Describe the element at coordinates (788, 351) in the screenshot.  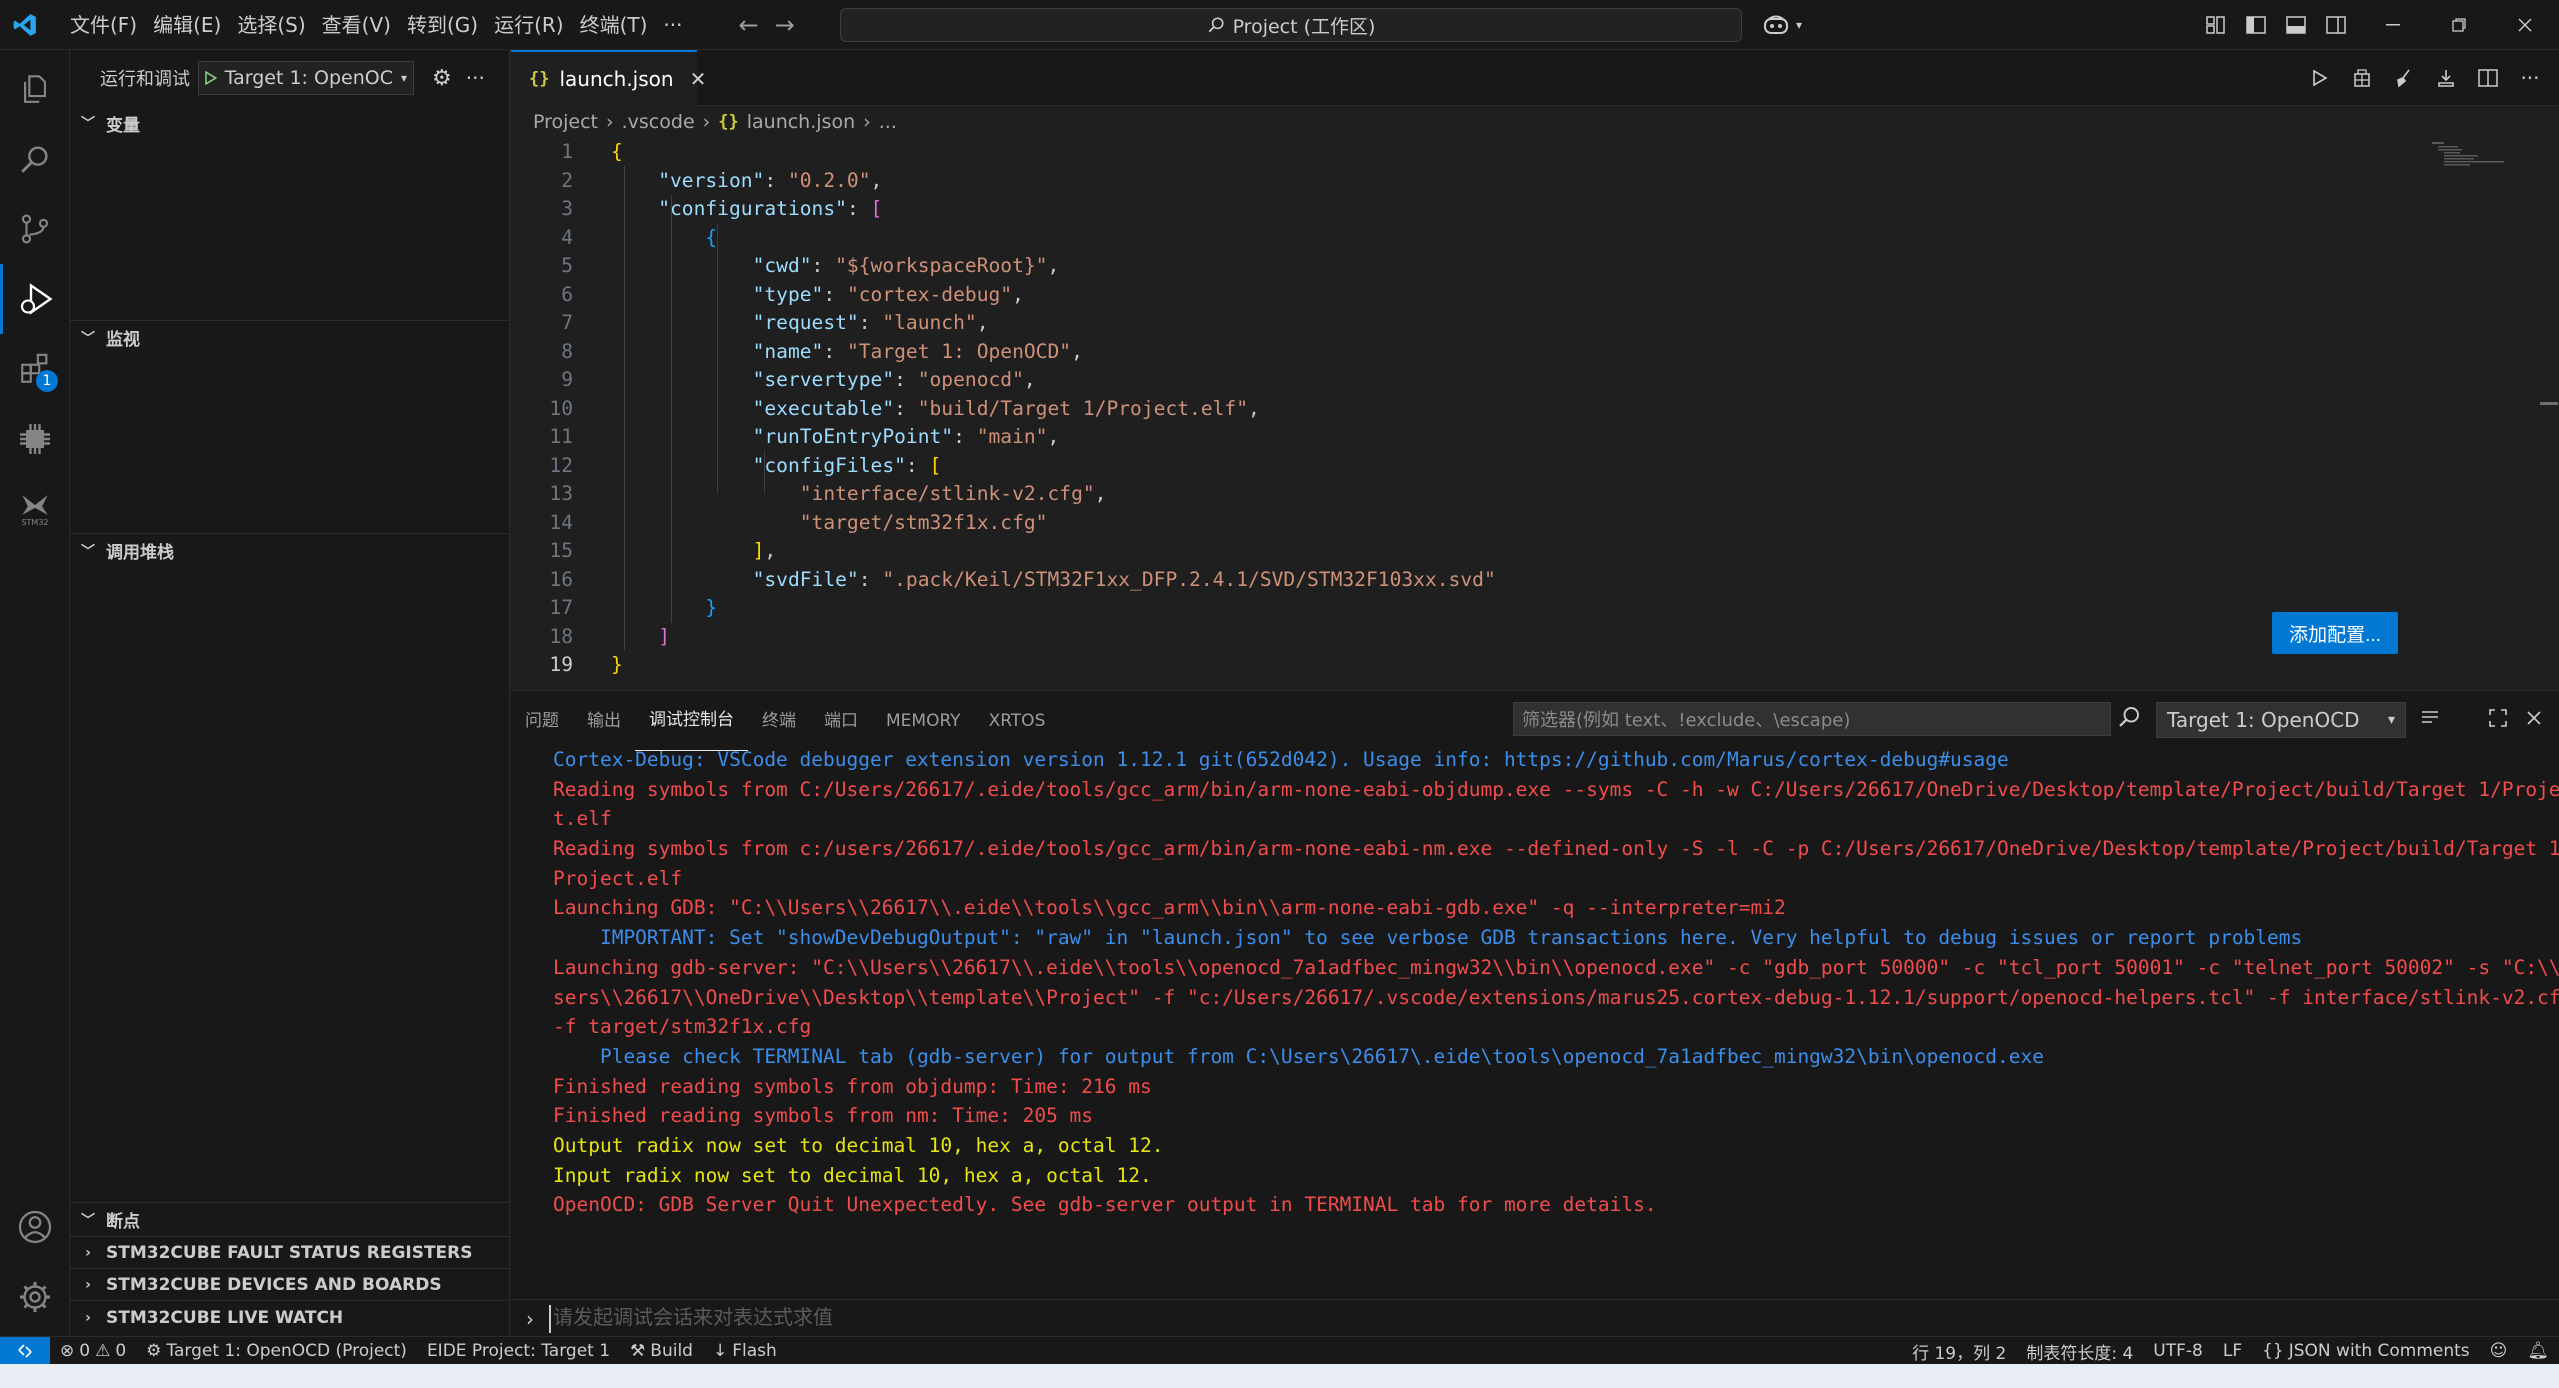
I see `key-name: "name"` at that location.